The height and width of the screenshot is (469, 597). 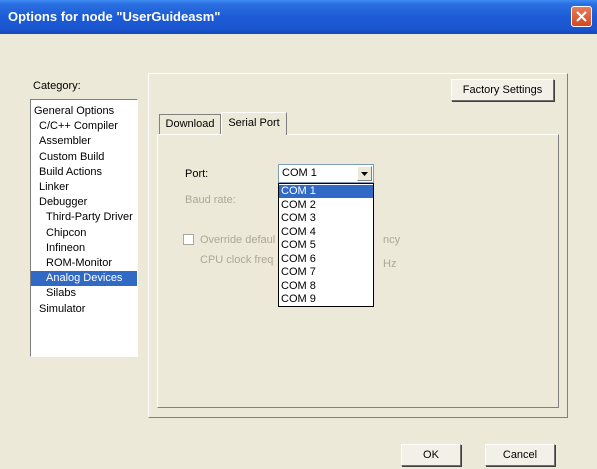 I want to click on port-option: COM 7, so click(x=326, y=272).